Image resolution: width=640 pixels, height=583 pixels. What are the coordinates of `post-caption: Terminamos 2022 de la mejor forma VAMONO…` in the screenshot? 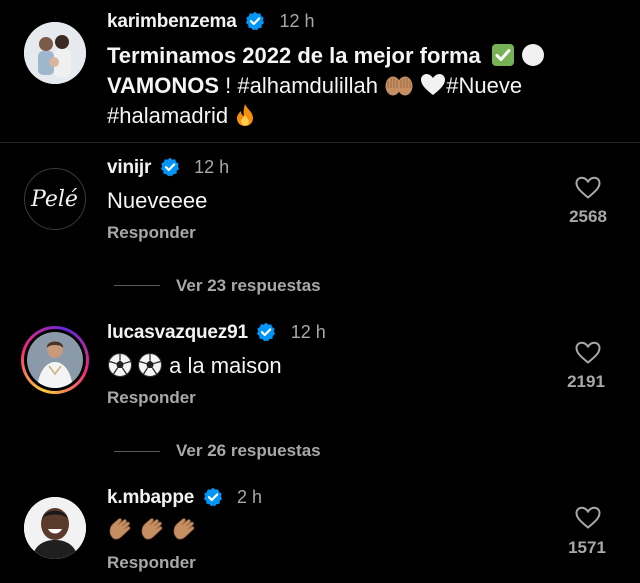 It's located at (367, 86).